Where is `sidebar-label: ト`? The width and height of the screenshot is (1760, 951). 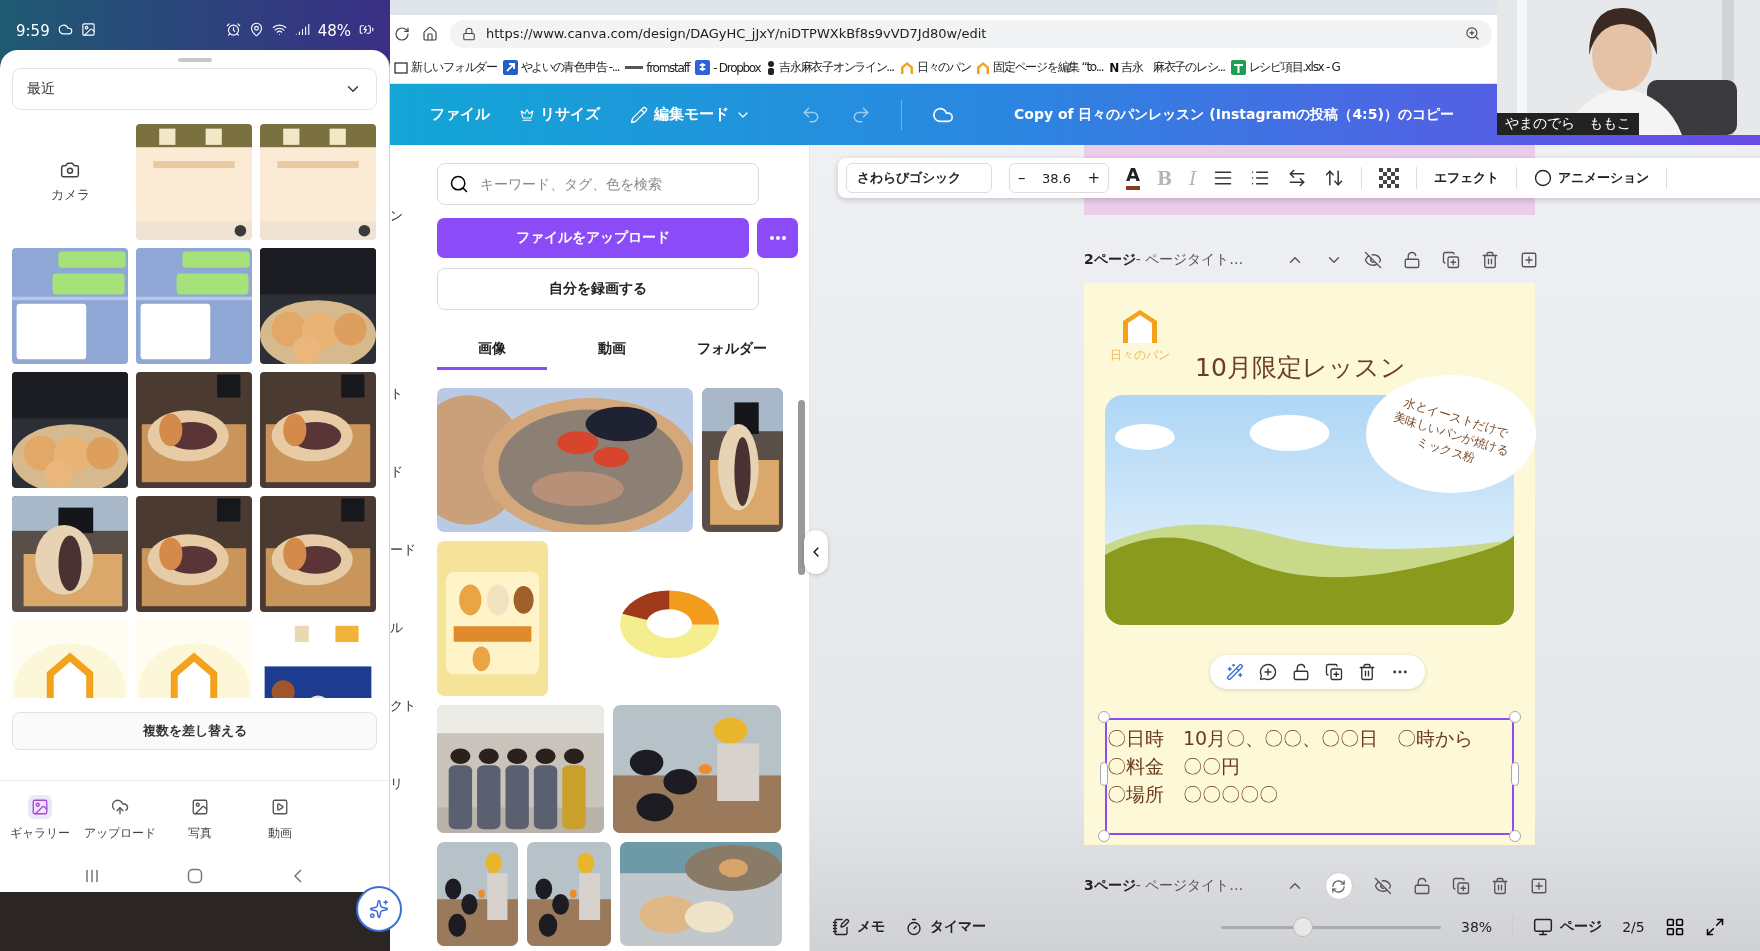 sidebar-label: ト is located at coordinates (405, 394).